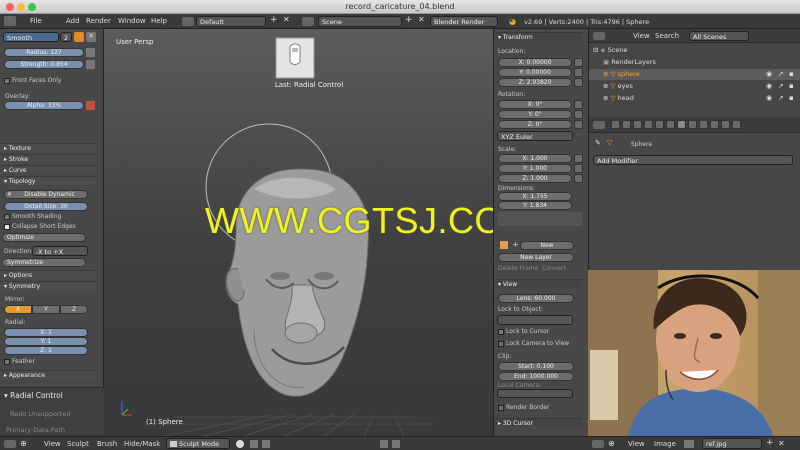 This screenshot has height=450, width=800. I want to click on lock-scale-x-icon, so click(578, 158).